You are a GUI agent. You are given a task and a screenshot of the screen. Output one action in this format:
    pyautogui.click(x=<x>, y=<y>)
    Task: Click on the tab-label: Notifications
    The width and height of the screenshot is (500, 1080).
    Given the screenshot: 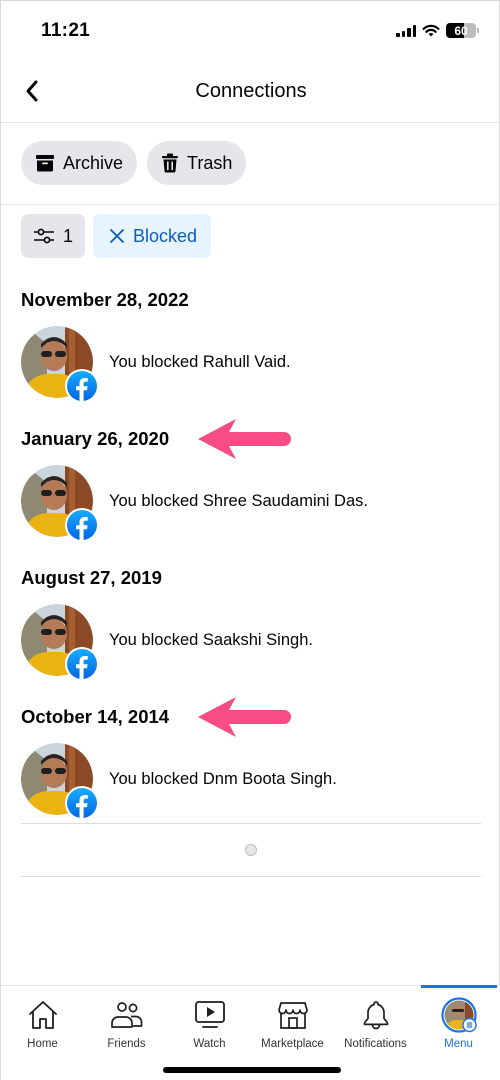 What is the action you would take?
    pyautogui.click(x=375, y=1044)
    